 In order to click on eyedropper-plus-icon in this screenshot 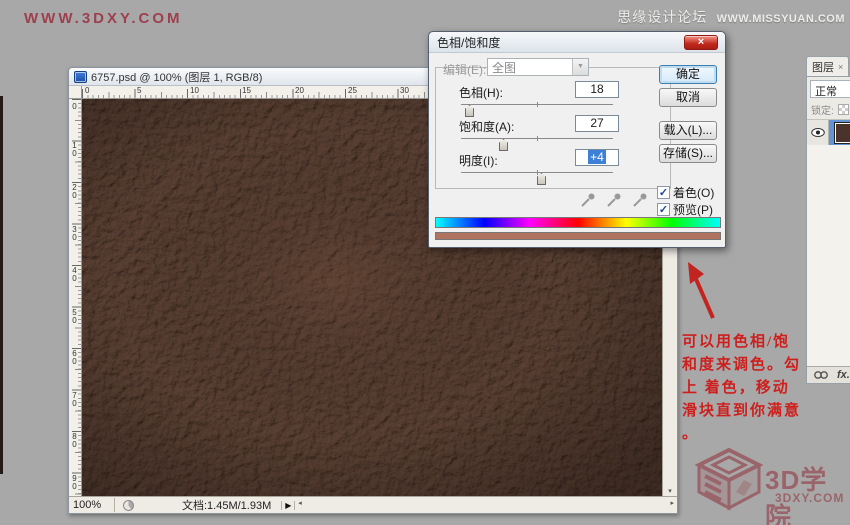, I will do `click(614, 200)`.